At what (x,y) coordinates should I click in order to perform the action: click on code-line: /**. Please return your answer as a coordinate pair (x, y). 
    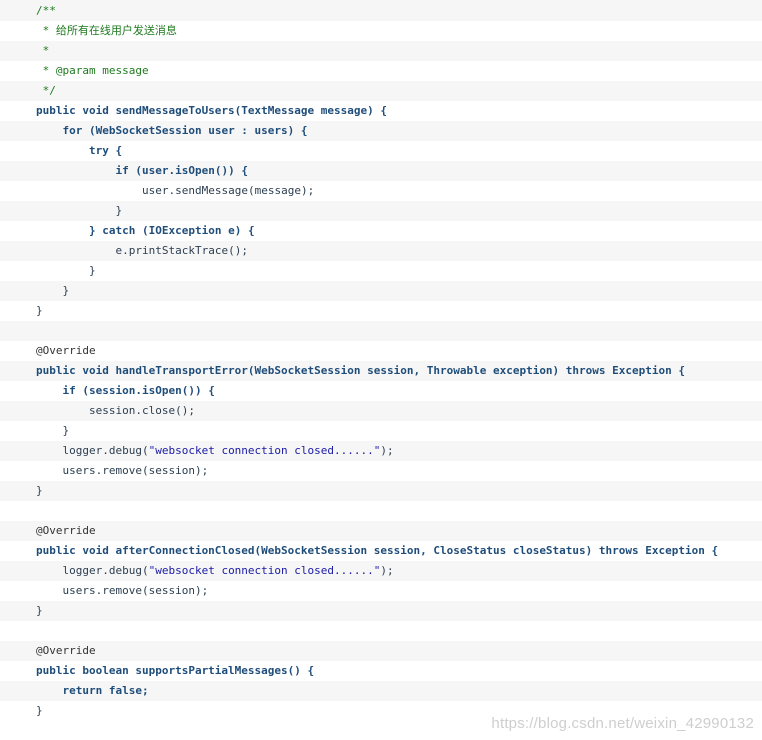
    Looking at the image, I should click on (381, 10).